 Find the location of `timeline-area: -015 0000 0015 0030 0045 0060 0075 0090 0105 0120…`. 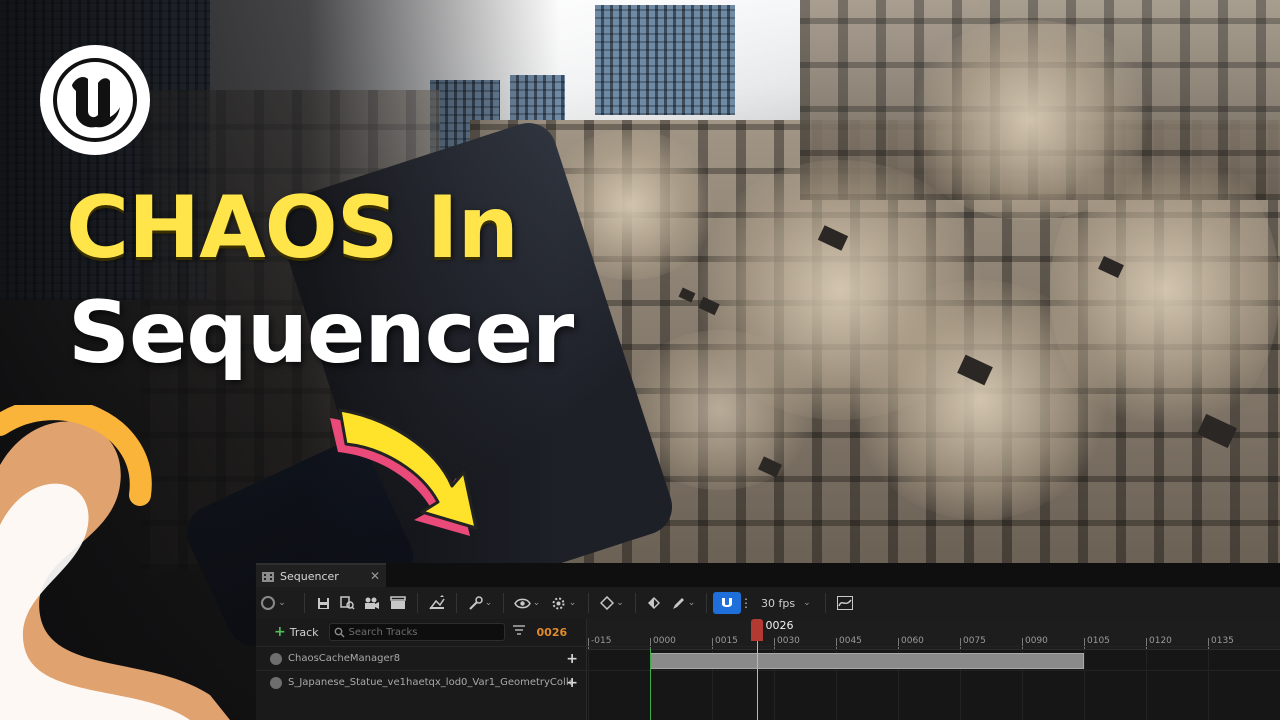

timeline-area: -015 0000 0015 0030 0045 0060 0075 0090 0105 0120… is located at coordinates (933, 669).